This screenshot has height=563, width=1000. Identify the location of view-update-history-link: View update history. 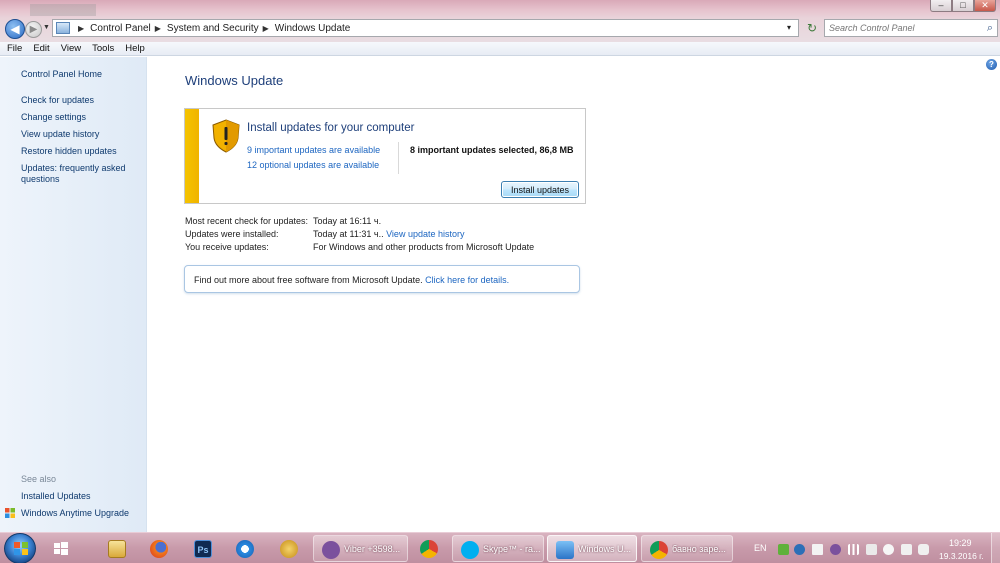
(425, 234).